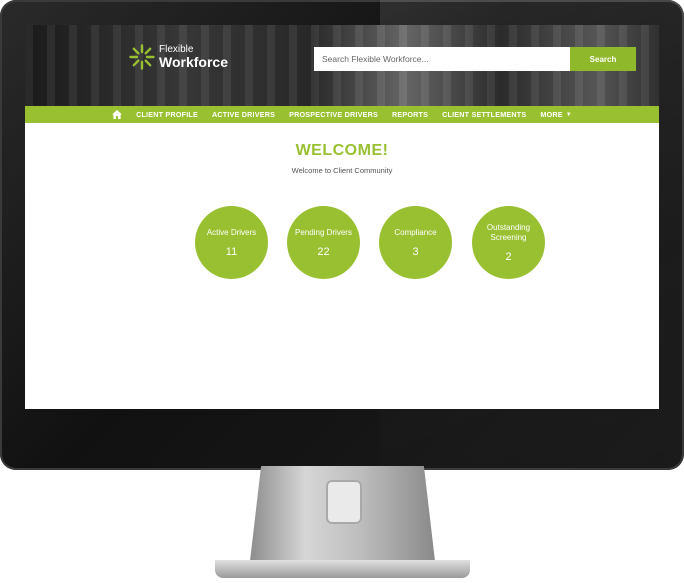  I want to click on stat-label: Outstanding Screening, so click(508, 232).